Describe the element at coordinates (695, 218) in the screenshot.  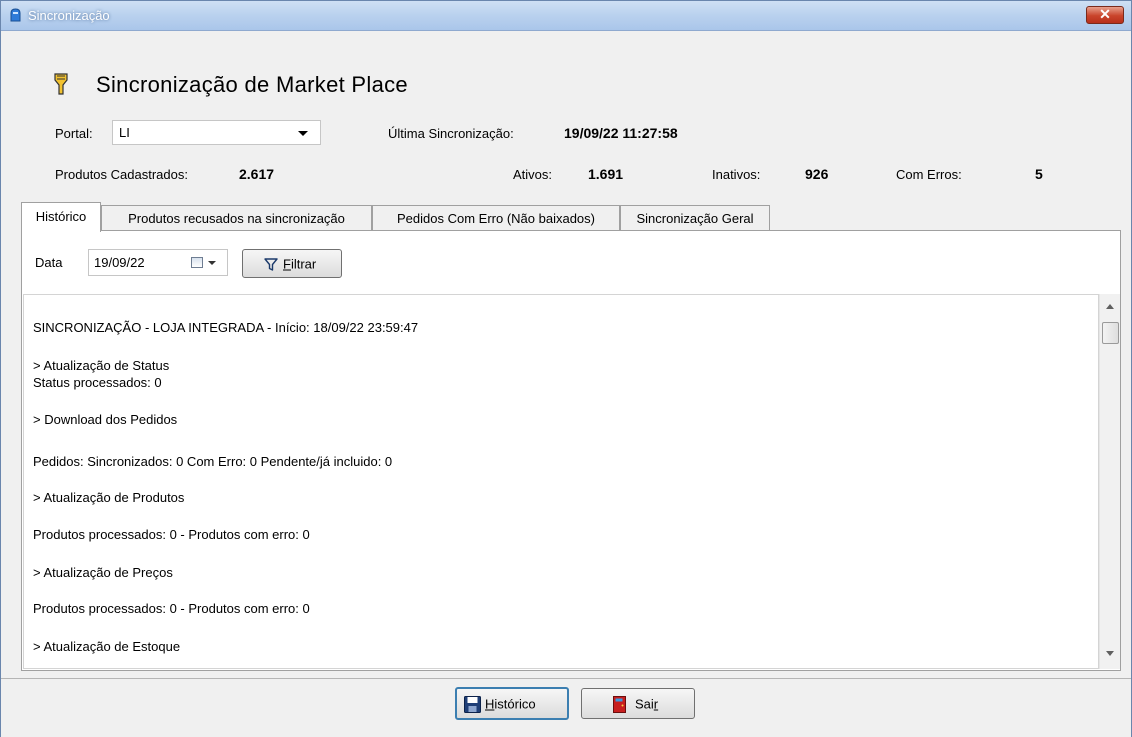
I see `tab-sincronizacao-geral: Sincronização Geral` at that location.